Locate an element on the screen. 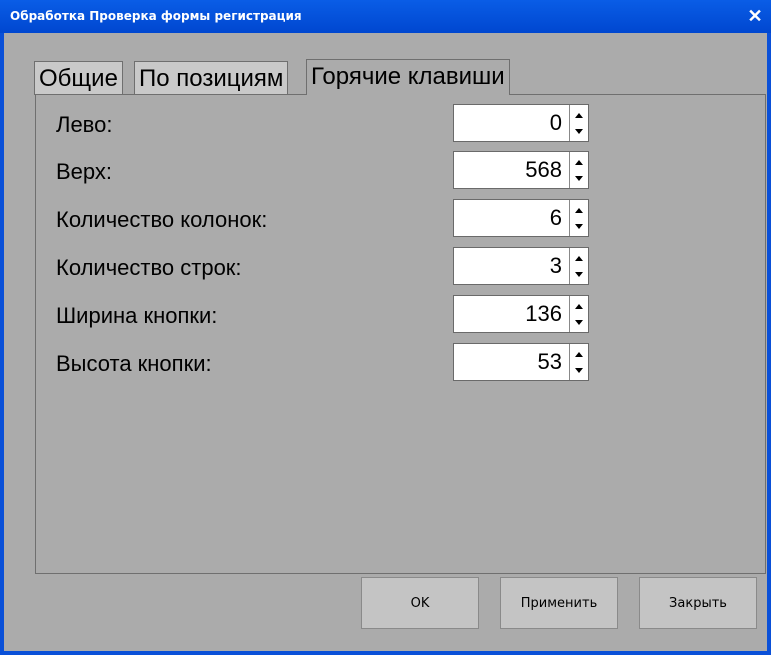 The height and width of the screenshot is (655, 771). left-spinner: 0 is located at coordinates (521, 123).